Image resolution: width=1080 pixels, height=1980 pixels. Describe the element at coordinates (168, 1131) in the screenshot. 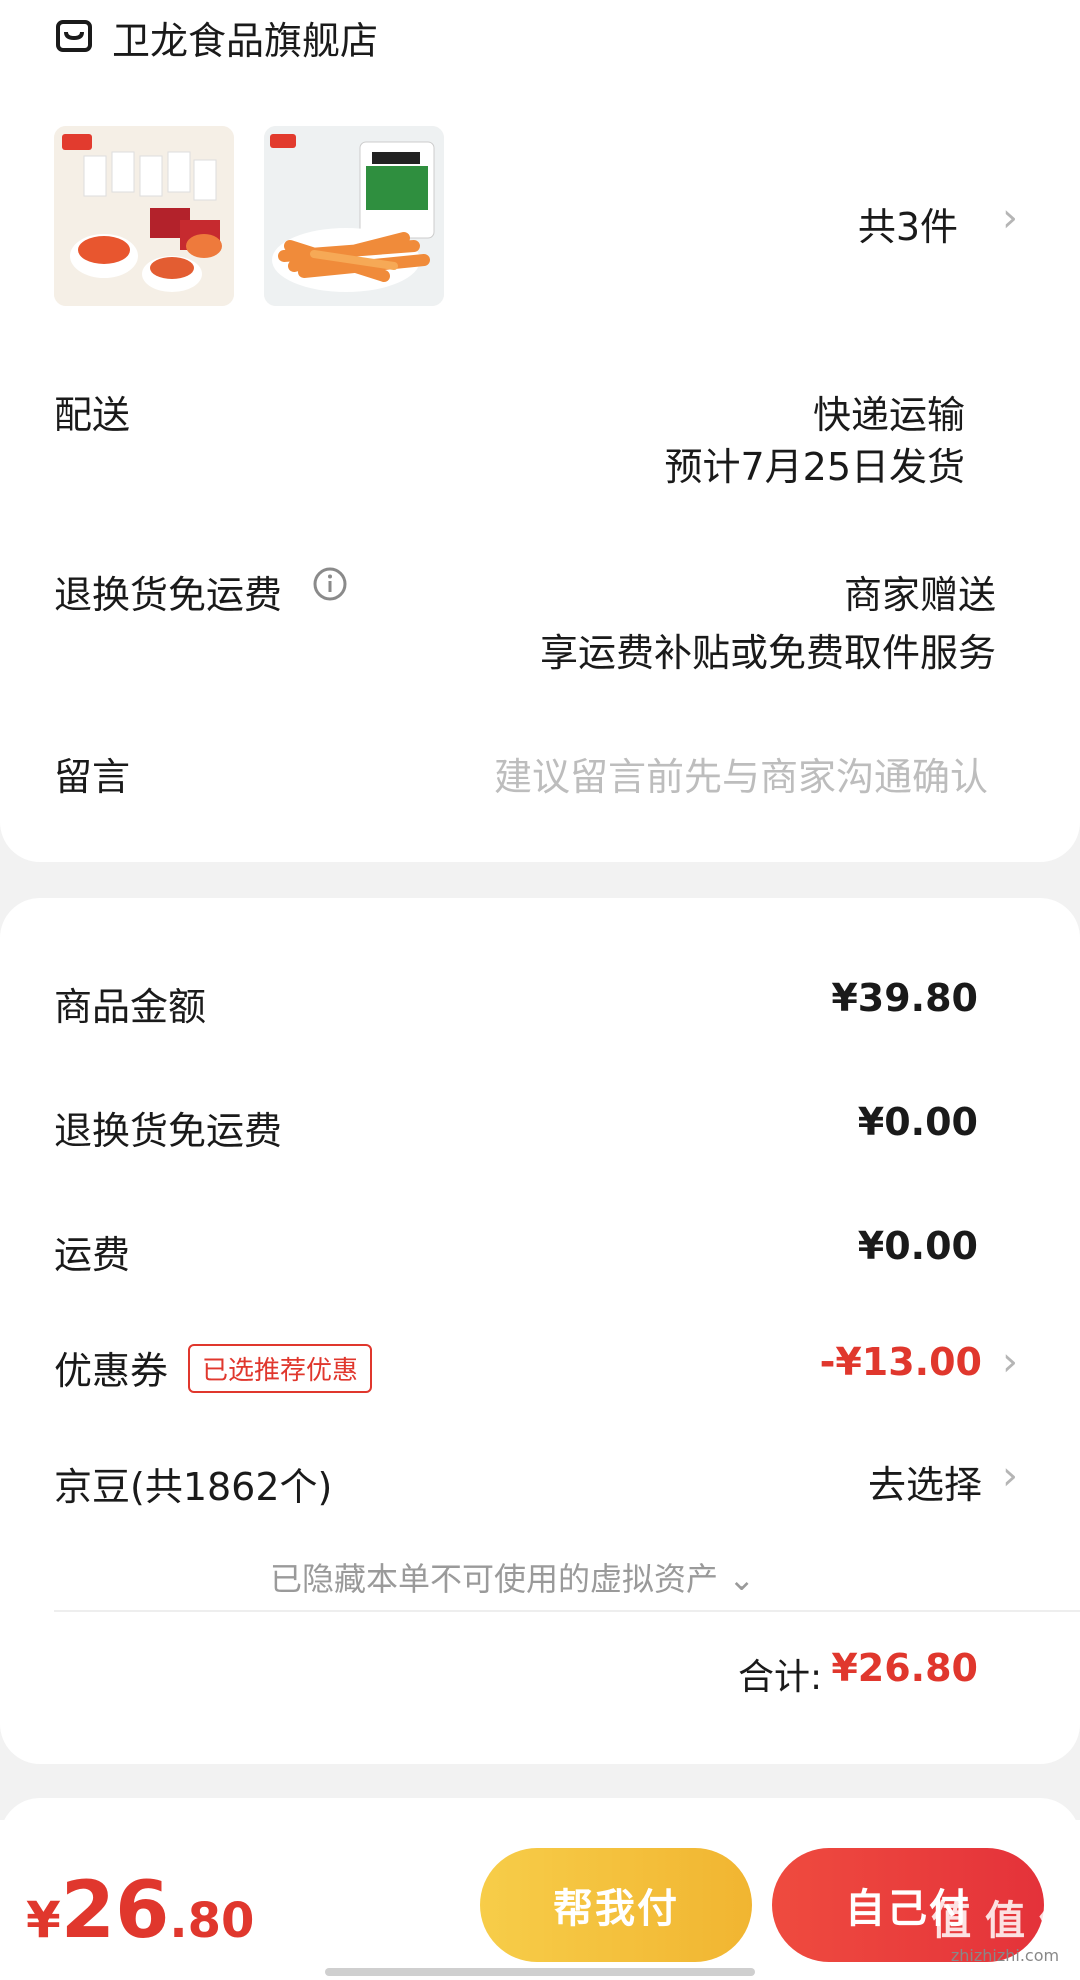

I see `return-fee-label: 退换货免运费` at that location.